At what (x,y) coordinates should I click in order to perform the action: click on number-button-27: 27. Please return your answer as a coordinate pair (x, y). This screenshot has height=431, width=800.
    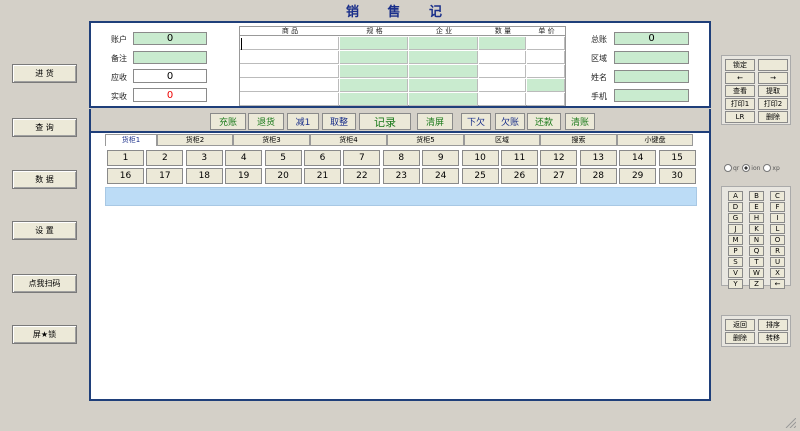
    Looking at the image, I should click on (559, 176).